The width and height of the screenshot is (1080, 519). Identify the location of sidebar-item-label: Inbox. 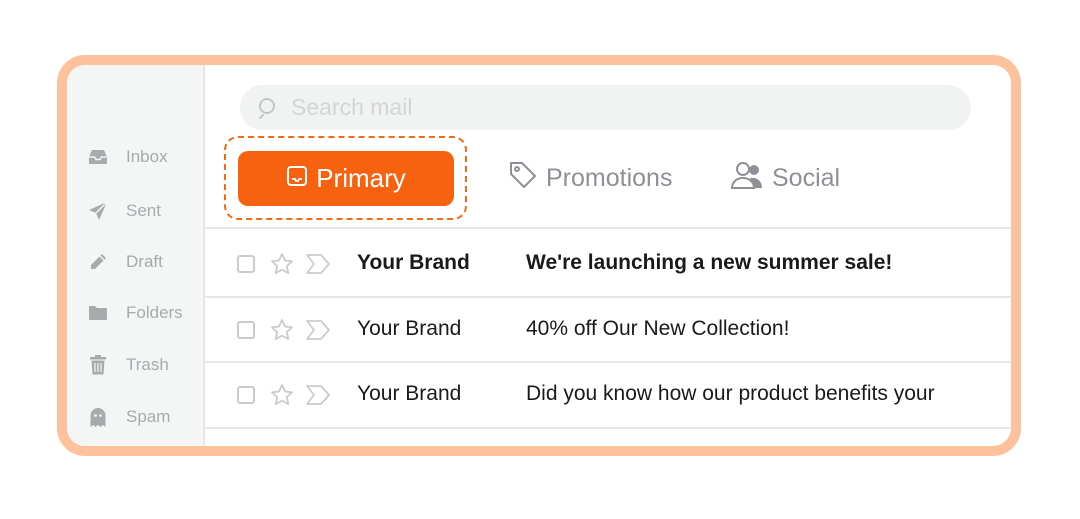
(147, 156).